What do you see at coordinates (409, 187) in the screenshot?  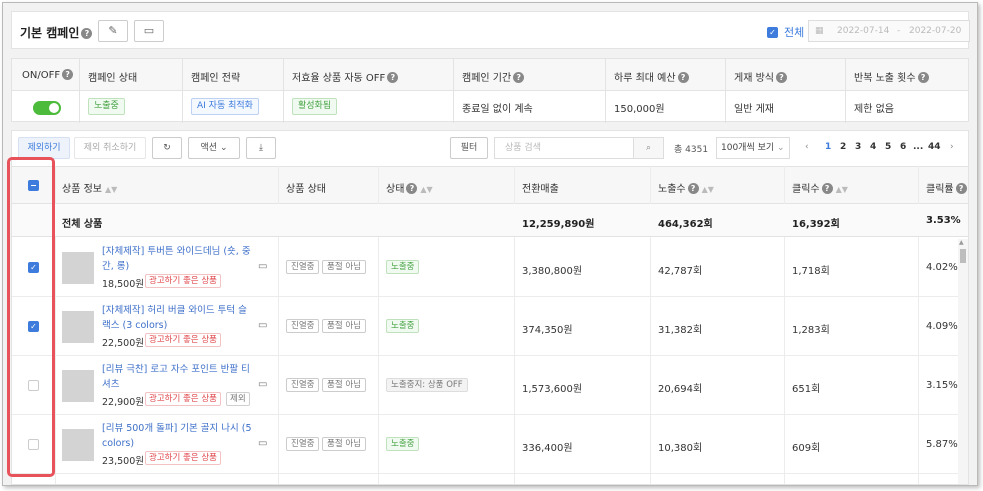 I see `col-status: 상태? ▲▼` at bounding box center [409, 187].